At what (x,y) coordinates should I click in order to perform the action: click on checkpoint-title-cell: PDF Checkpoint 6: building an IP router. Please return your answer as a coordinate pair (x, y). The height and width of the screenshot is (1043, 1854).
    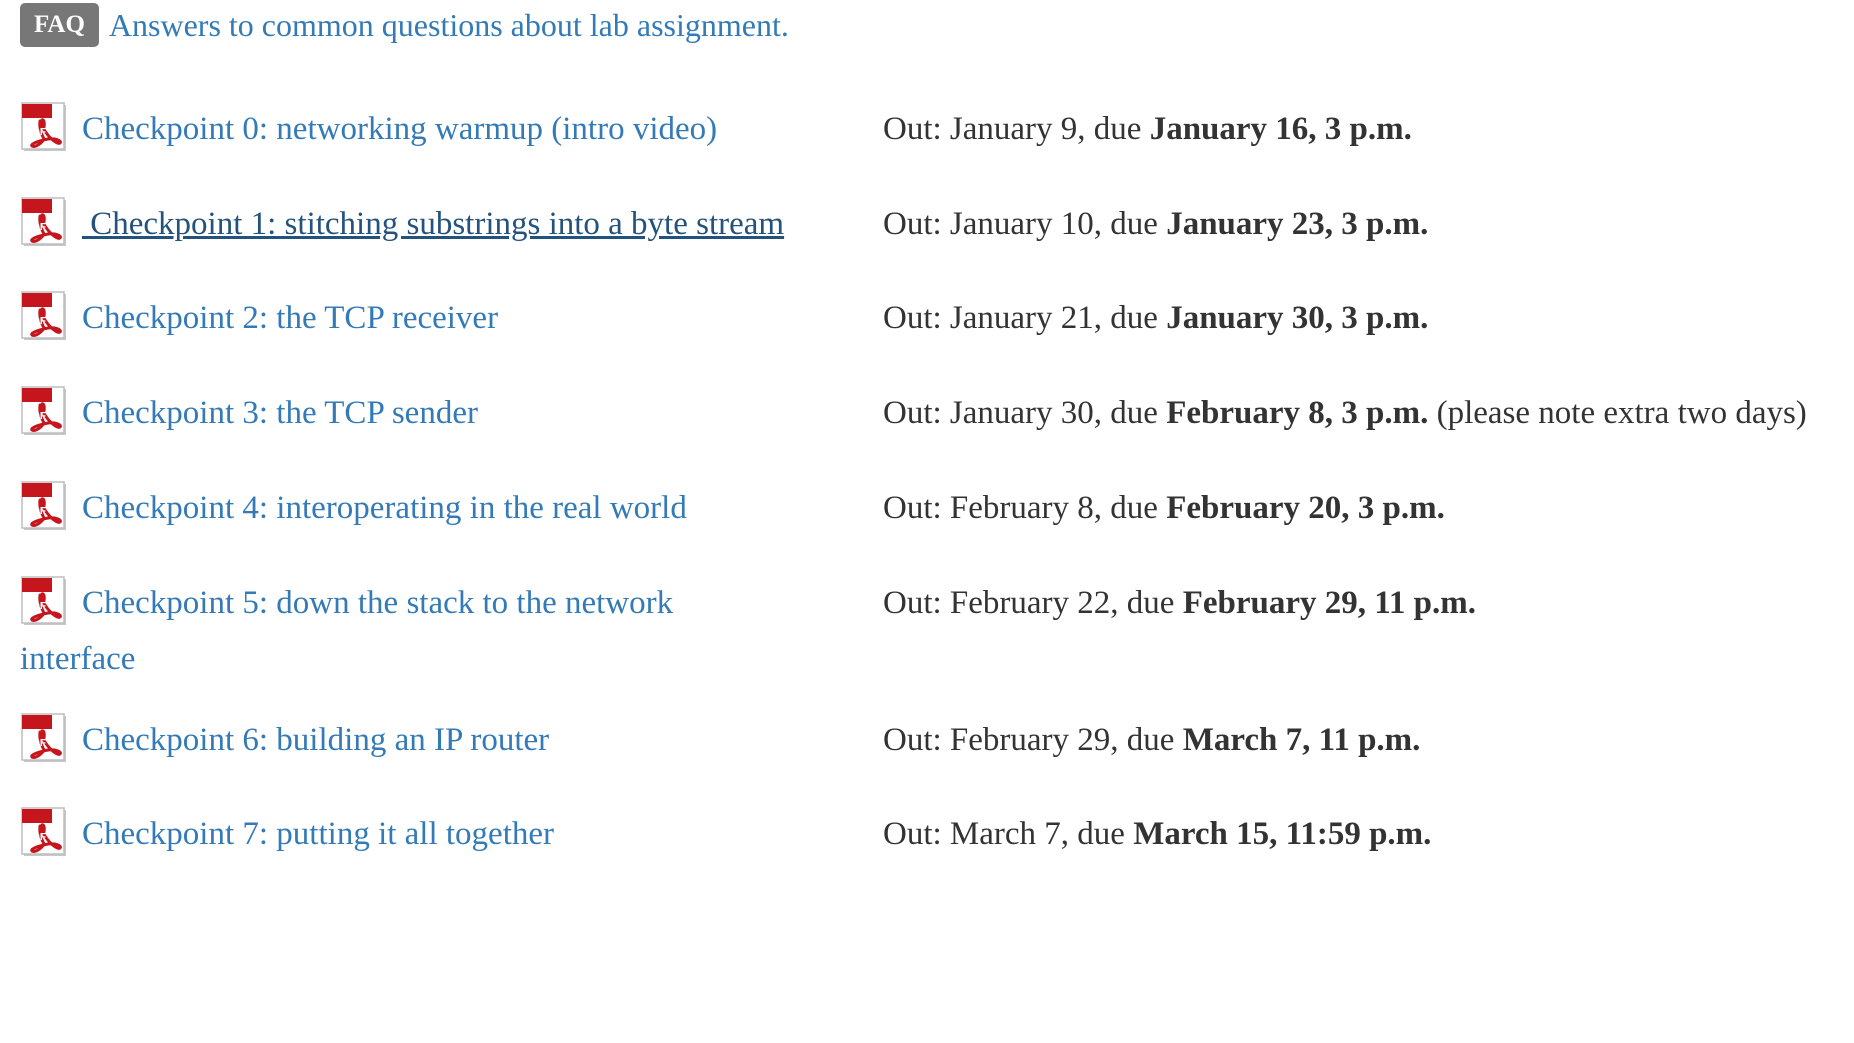
    Looking at the image, I should click on (445, 740).